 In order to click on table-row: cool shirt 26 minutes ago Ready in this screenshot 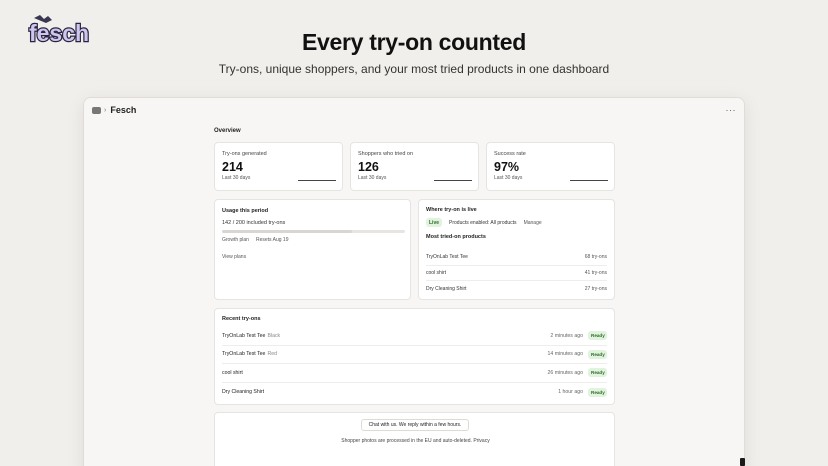, I will do `click(414, 373)`.